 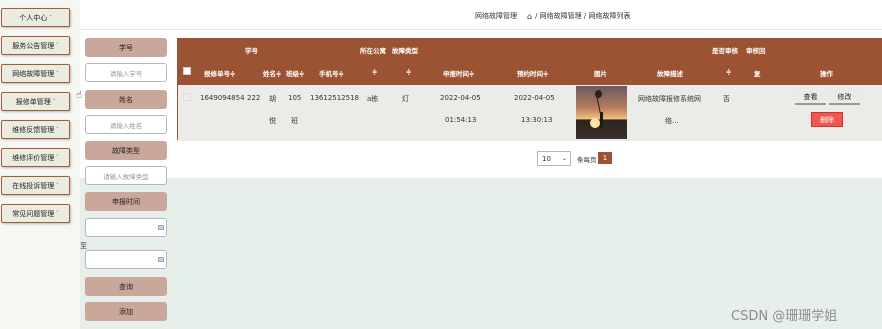 I want to click on report-time-label: 申报时间, so click(x=126, y=201).